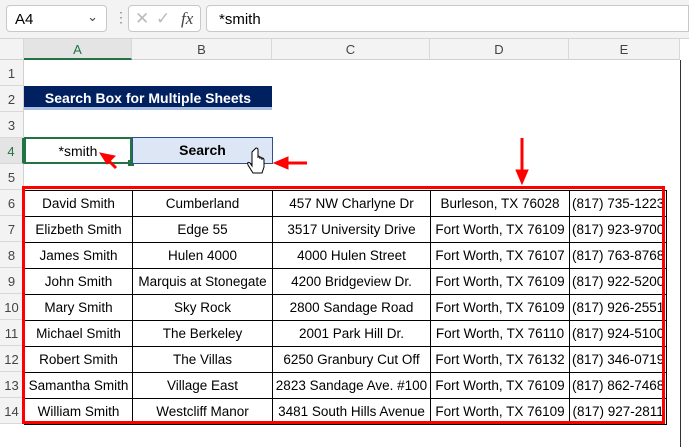 The width and height of the screenshot is (689, 447). I want to click on arrow-down-icon, so click(522, 162).